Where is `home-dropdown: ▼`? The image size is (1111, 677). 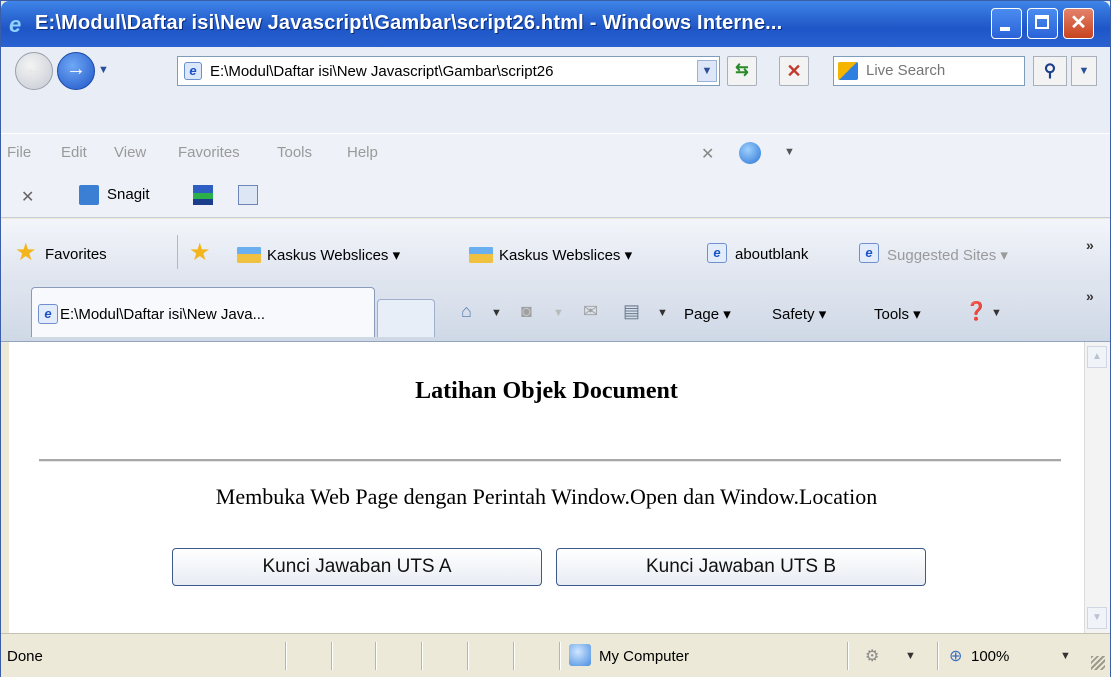 home-dropdown: ▼ is located at coordinates (496, 313).